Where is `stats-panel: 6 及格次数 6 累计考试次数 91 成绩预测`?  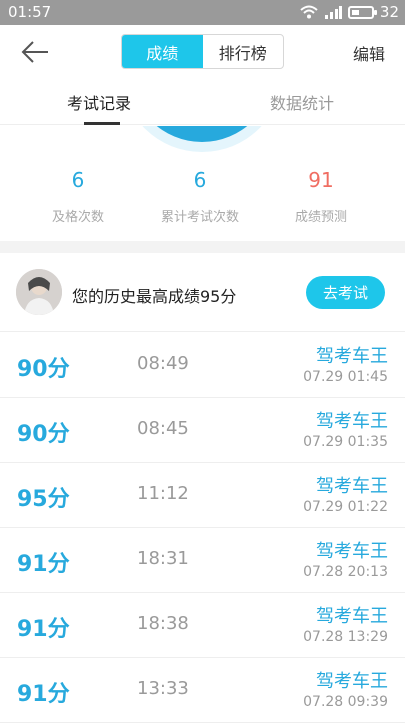 stats-panel: 6 及格次数 6 累计考试次数 91 成绩预测 is located at coordinates (202, 200).